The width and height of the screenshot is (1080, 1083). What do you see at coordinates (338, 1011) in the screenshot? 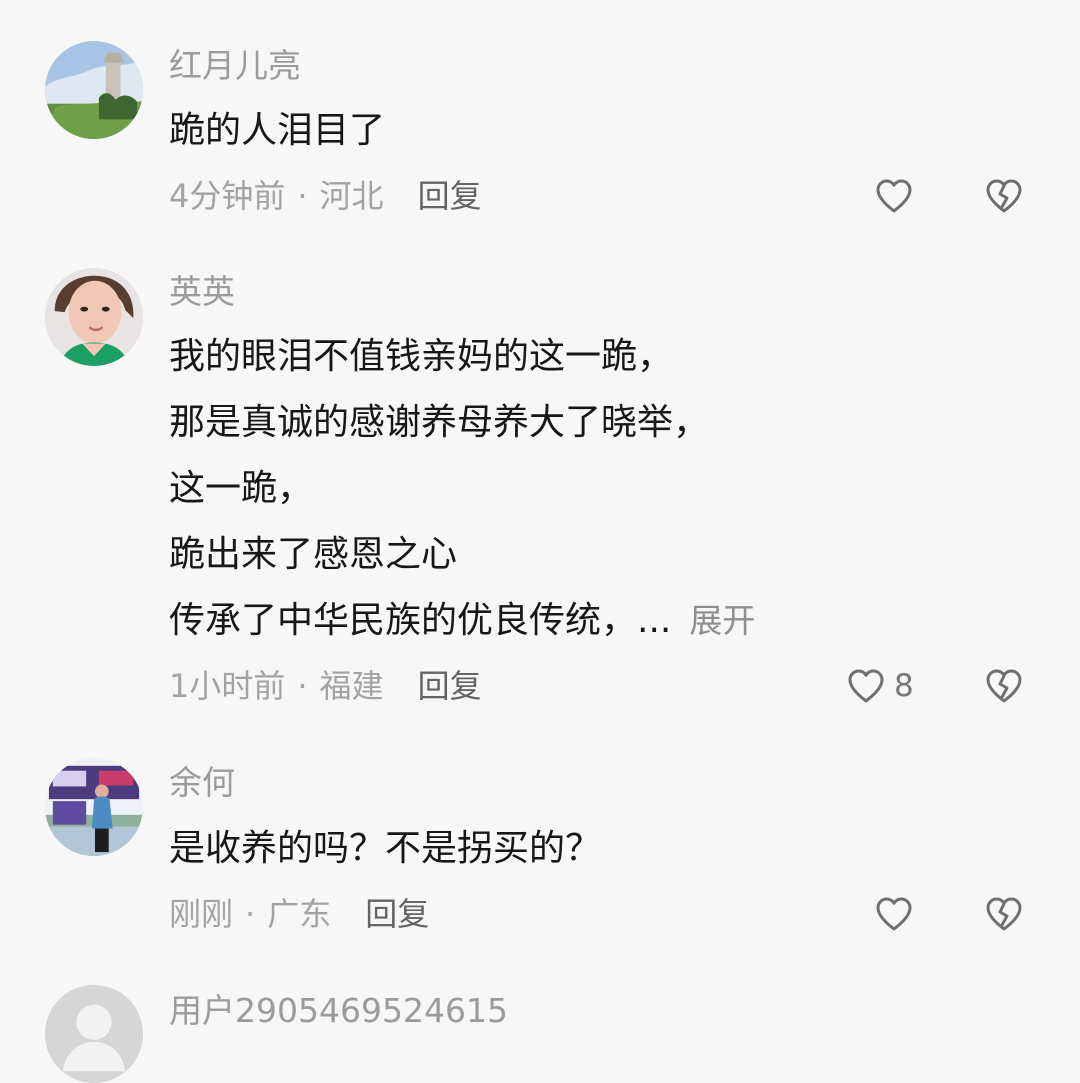
I see `username: 用户2905469524615` at bounding box center [338, 1011].